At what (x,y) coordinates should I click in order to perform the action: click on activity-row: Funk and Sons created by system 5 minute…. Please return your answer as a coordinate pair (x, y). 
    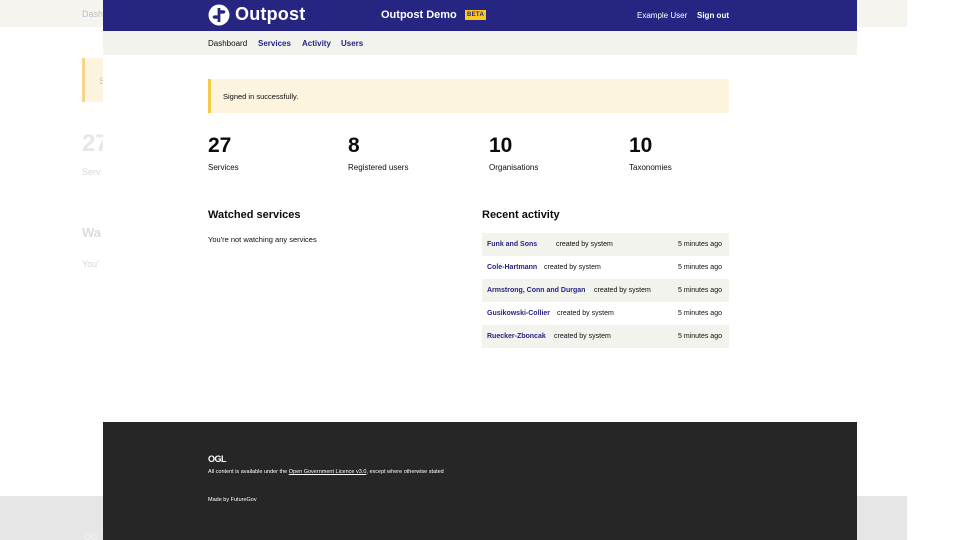
    Looking at the image, I should click on (605, 244).